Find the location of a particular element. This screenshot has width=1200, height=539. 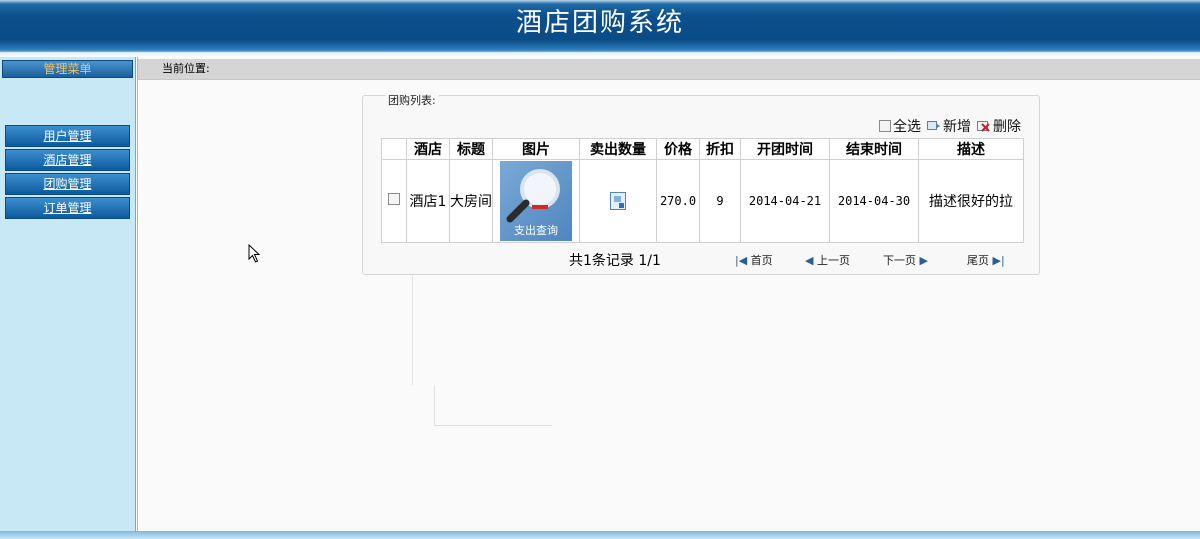

next-page-link: 下一页 ▶ is located at coordinates (905, 260).